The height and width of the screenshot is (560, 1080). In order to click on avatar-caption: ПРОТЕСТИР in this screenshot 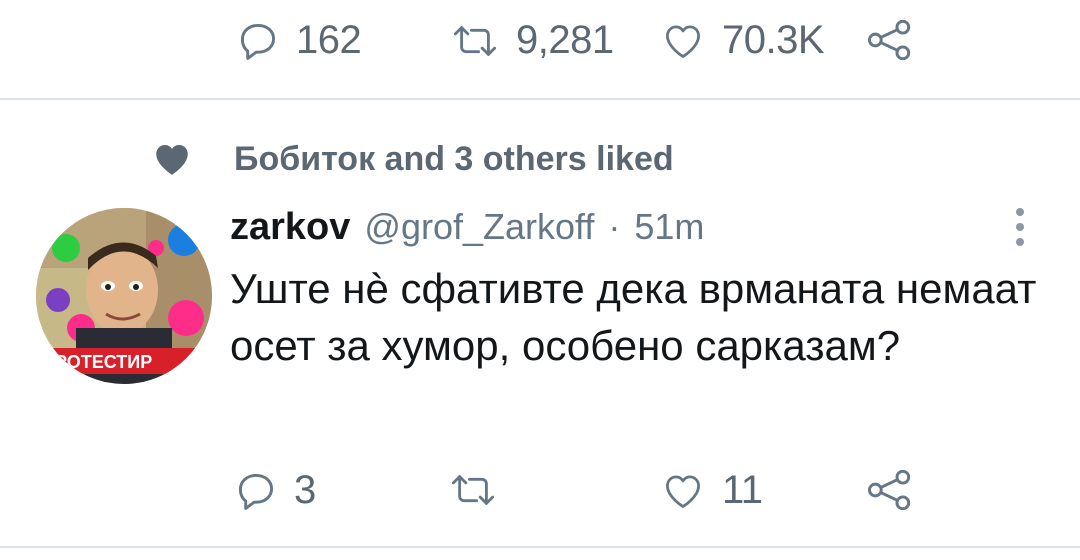, I will do `click(97, 362)`.